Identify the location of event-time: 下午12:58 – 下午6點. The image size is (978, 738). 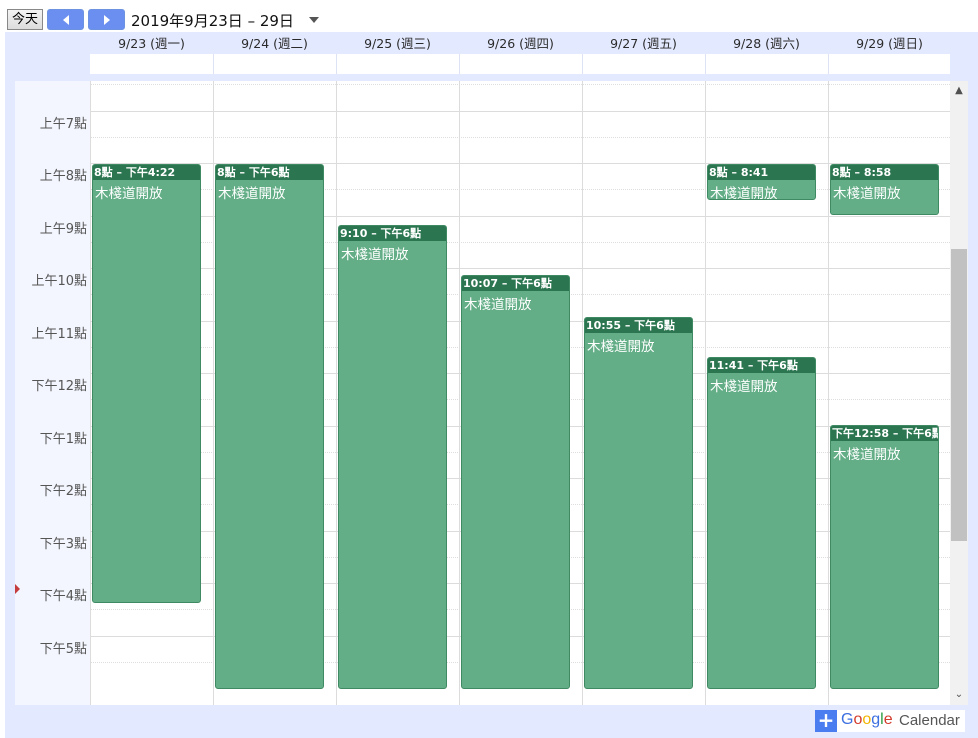
(884, 433).